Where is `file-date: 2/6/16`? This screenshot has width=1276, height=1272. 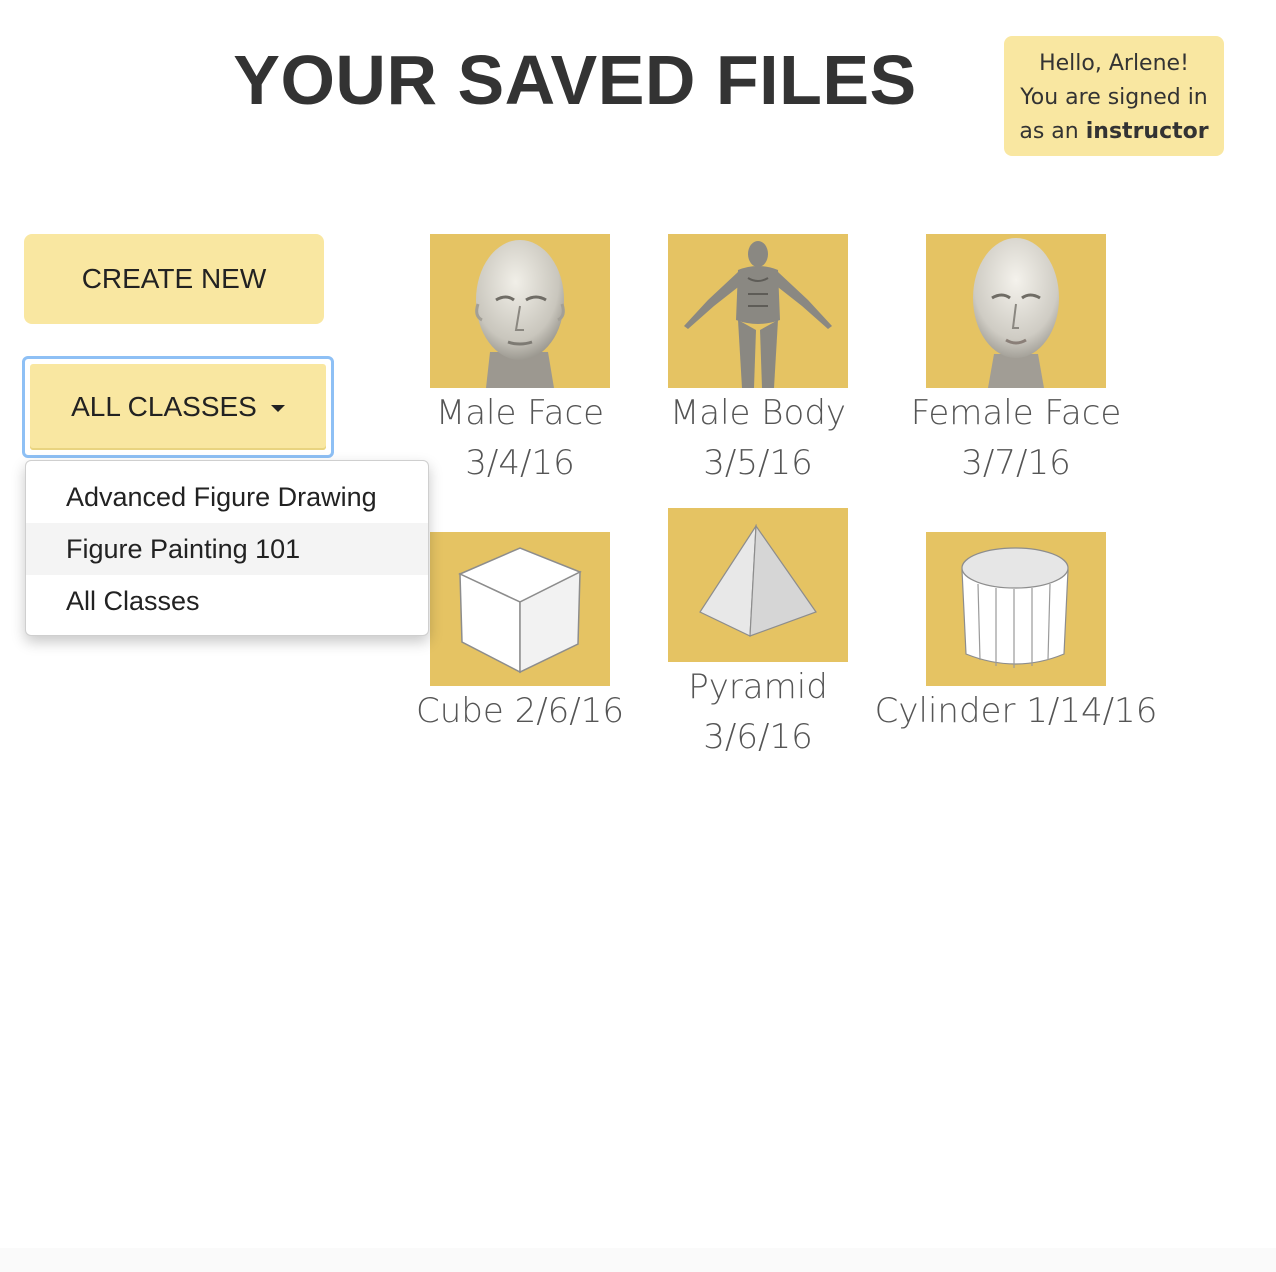
file-date: 2/6/16 is located at coordinates (569, 711).